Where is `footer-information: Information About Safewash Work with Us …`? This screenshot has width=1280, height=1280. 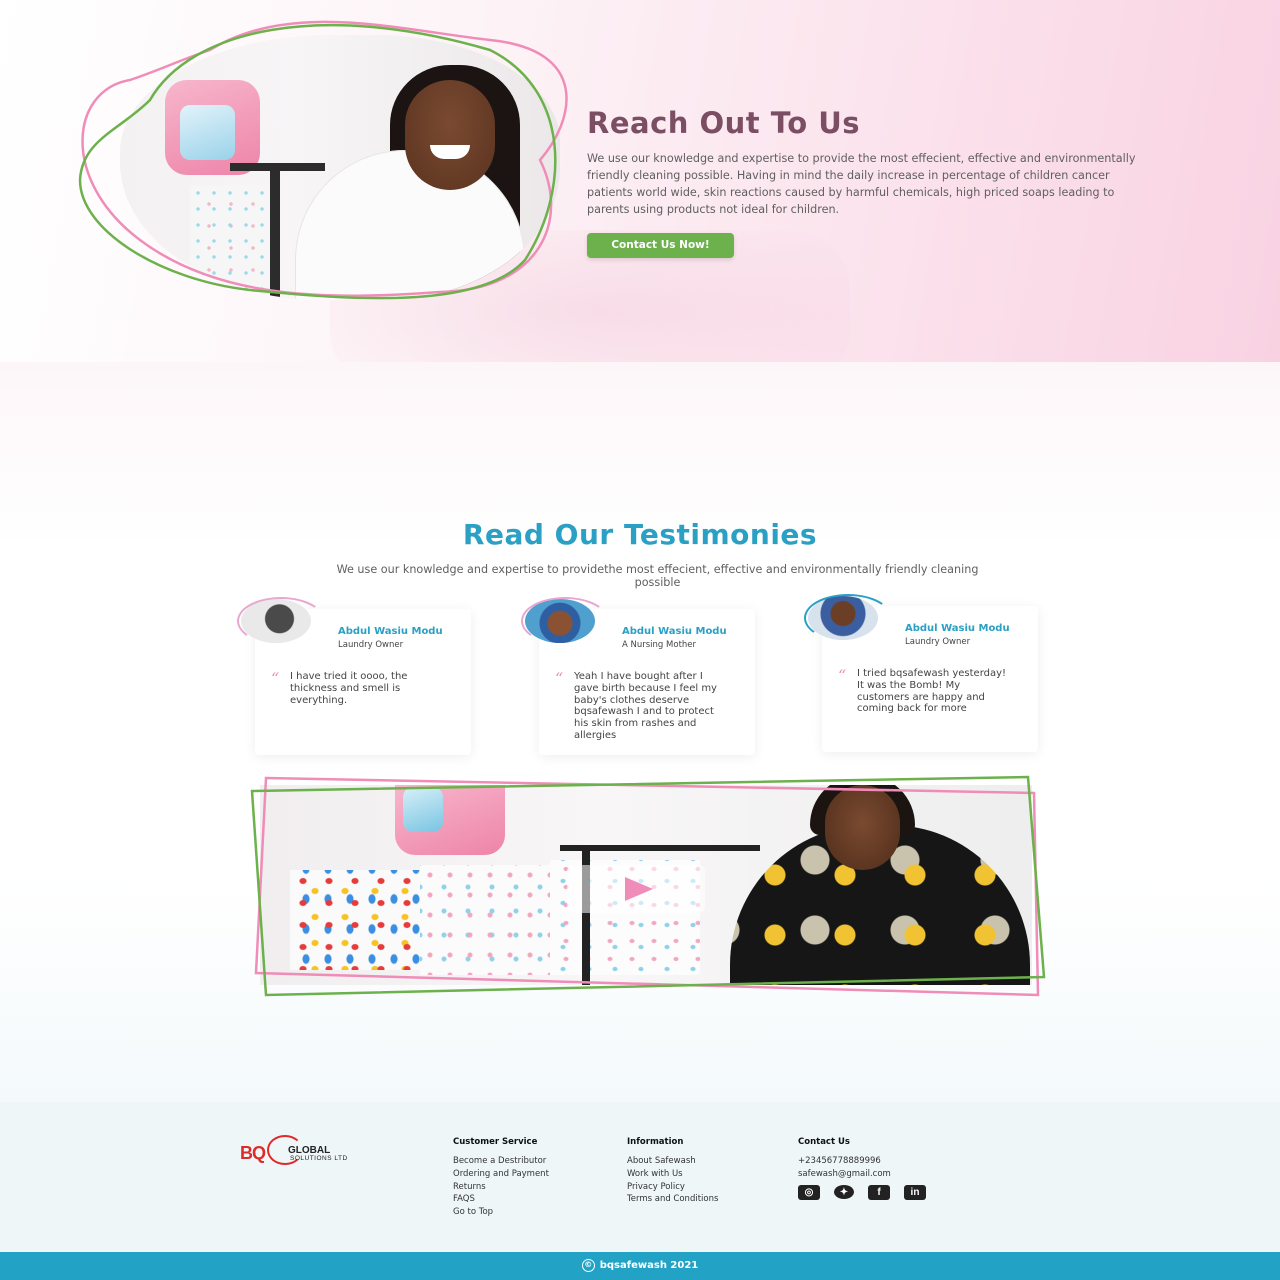
footer-information: Information About Safewash Work with Us … is located at coordinates (672, 1171).